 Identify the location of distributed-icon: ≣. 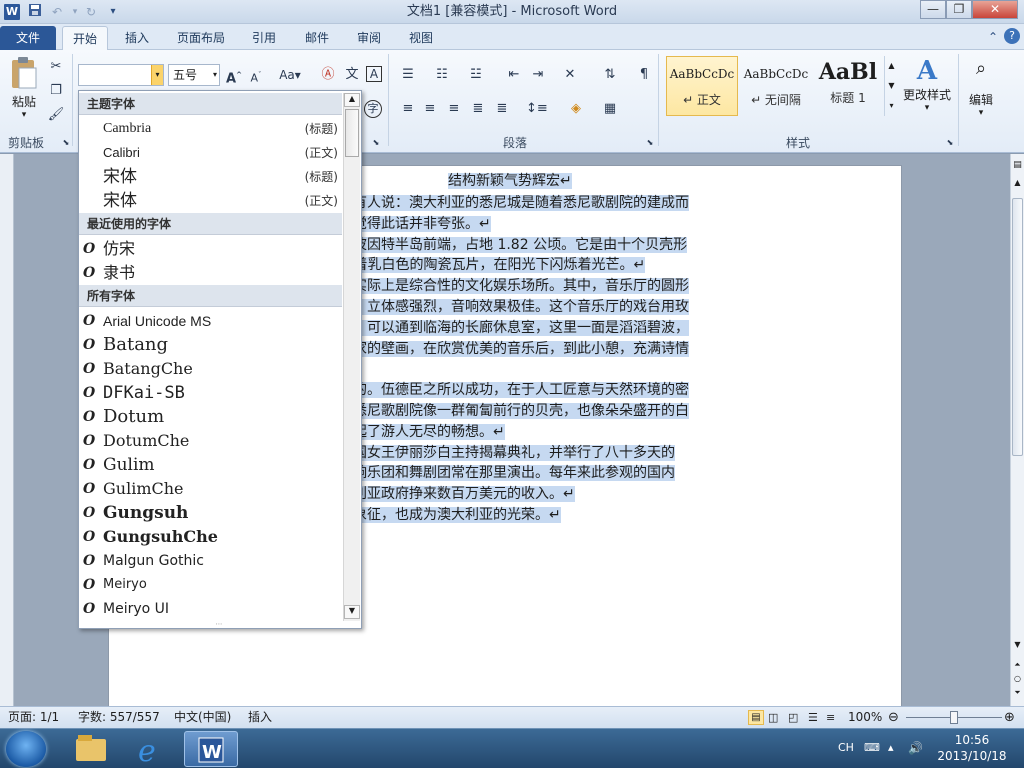
(502, 109).